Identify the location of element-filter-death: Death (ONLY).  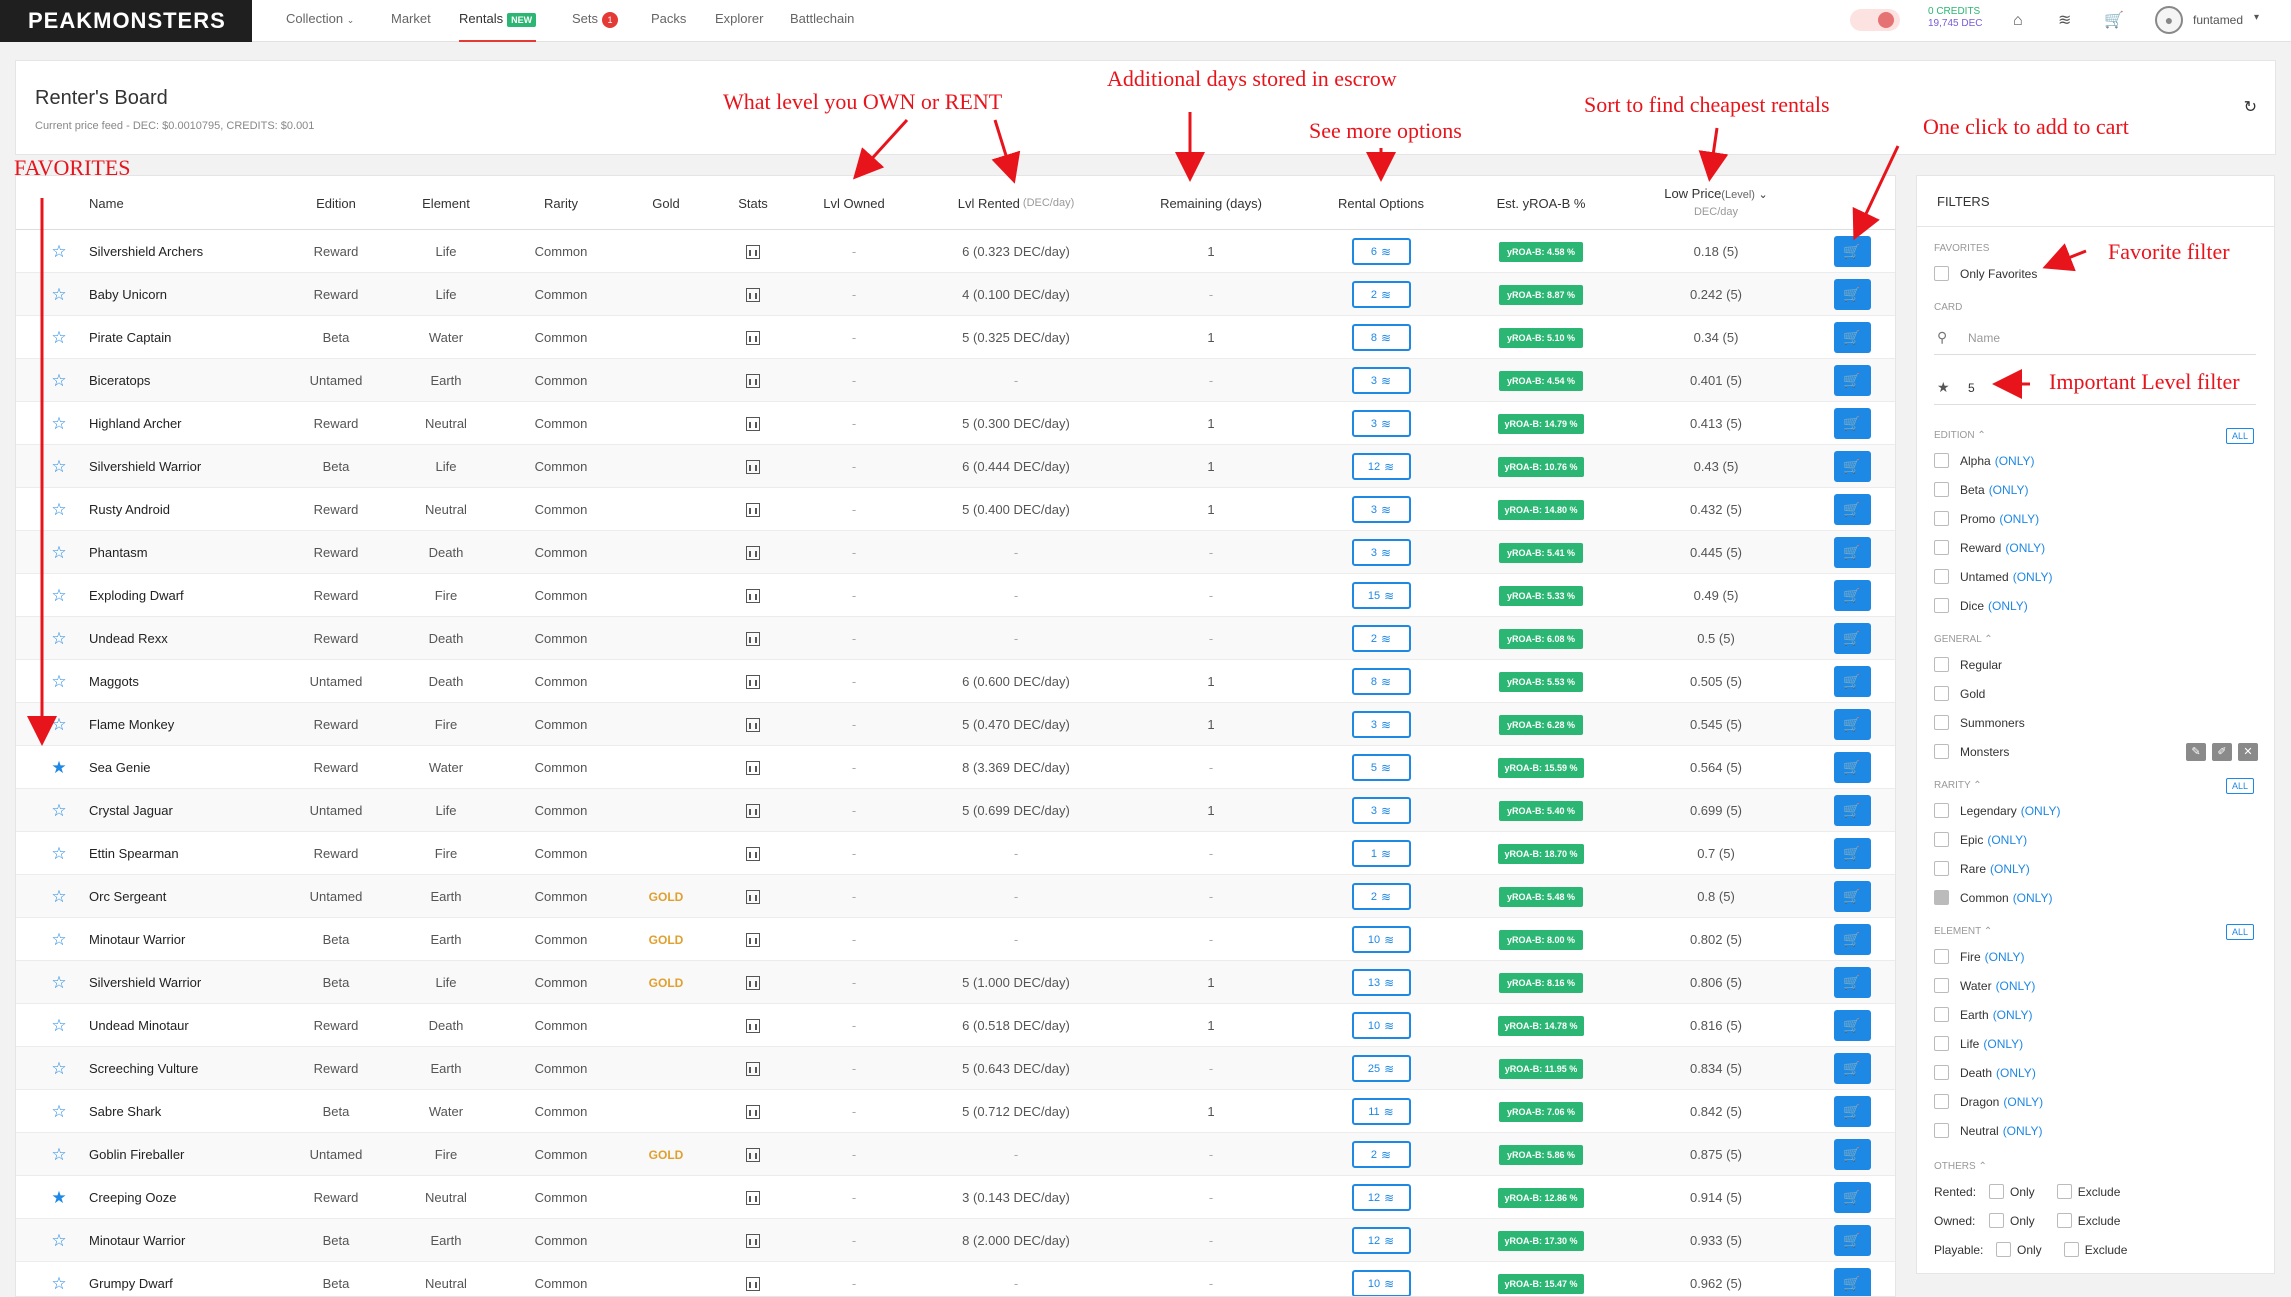
(1985, 1072).